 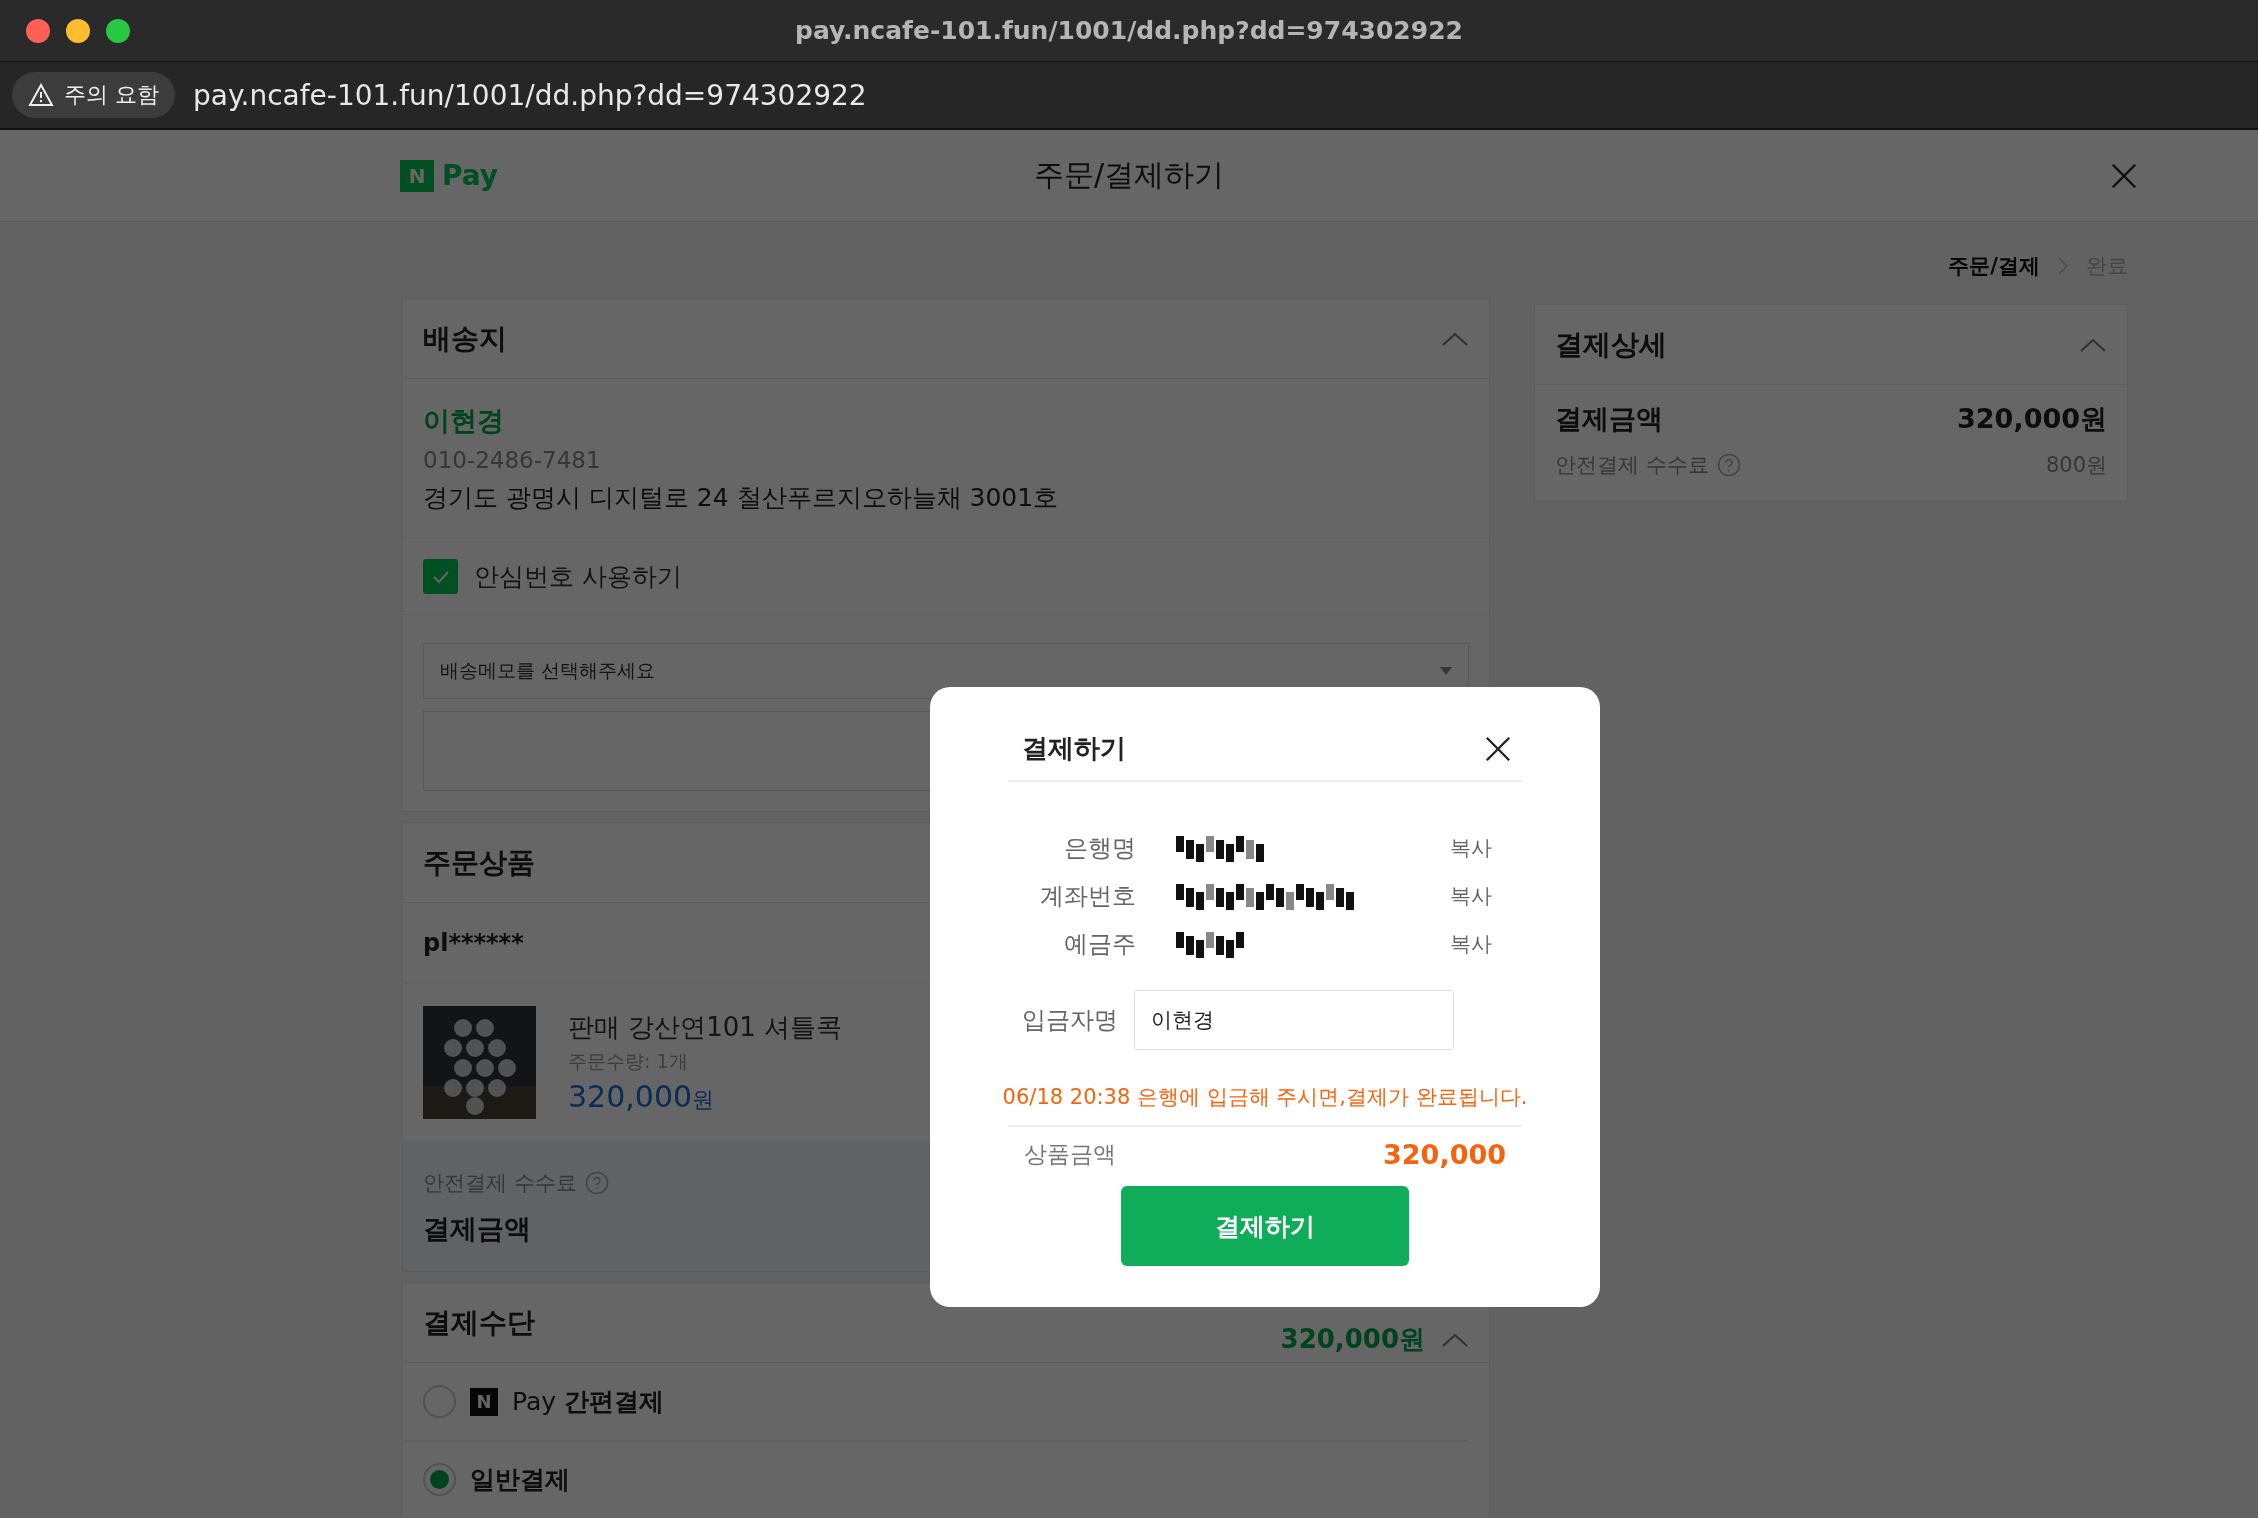 I want to click on product-price: 320,000원, so click(x=641, y=1097).